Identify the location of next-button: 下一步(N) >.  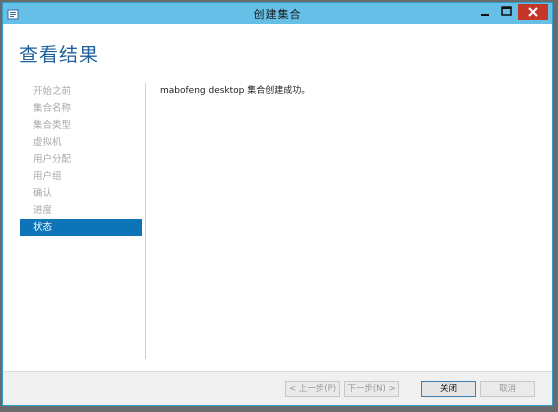
(371, 389).